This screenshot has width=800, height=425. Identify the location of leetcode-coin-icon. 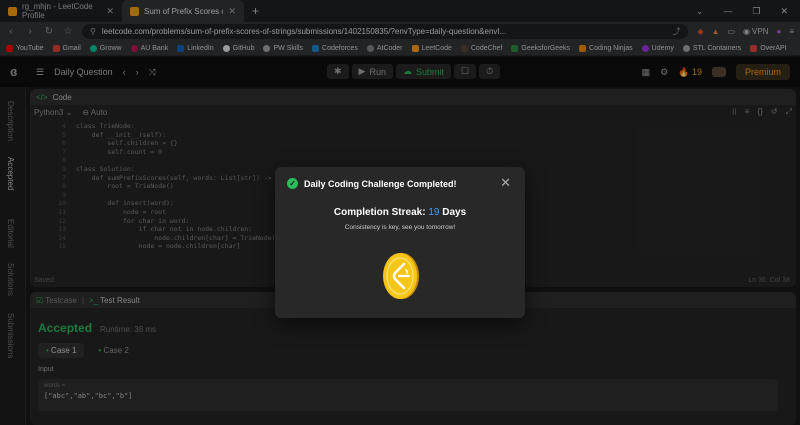
(401, 276).